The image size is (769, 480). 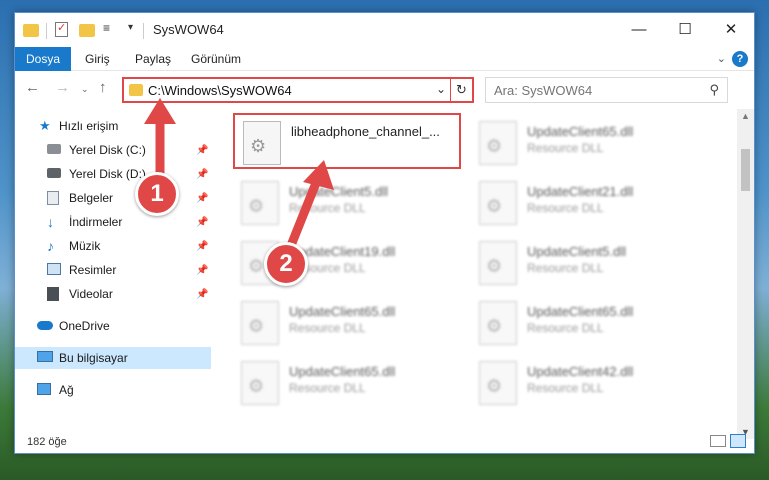 I want to click on annotation-overlay, so click(x=239, y=175).